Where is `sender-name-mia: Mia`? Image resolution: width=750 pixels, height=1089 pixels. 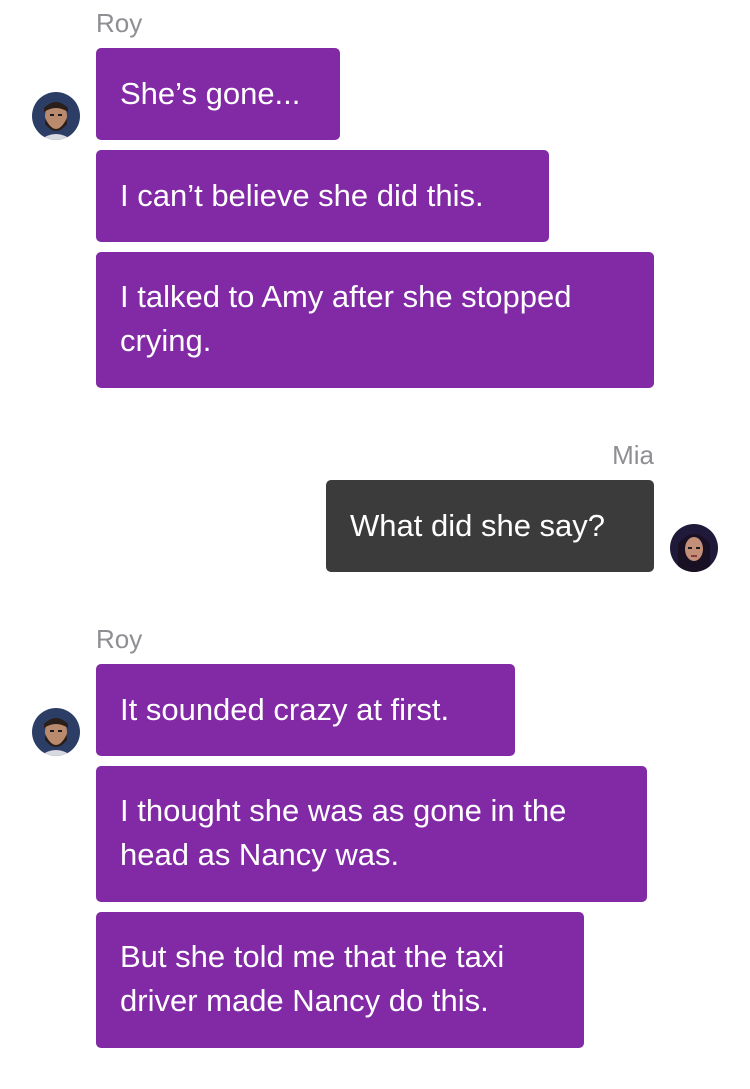
sender-name-mia: Mia is located at coordinates (633, 455).